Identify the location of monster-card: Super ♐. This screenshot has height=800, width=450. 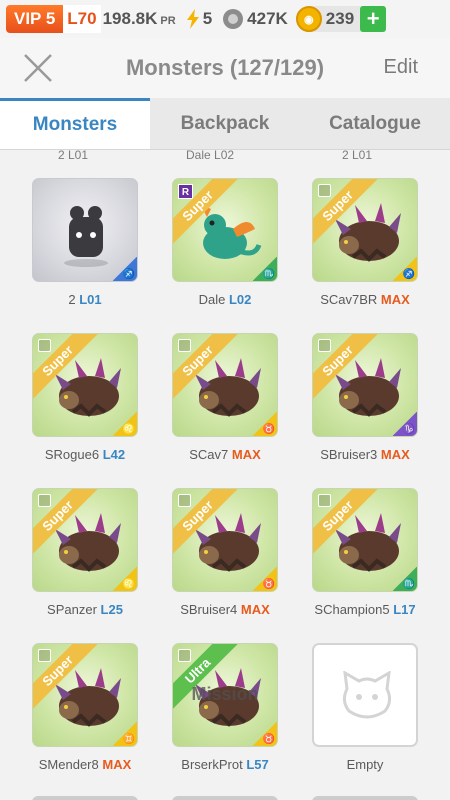
(365, 230).